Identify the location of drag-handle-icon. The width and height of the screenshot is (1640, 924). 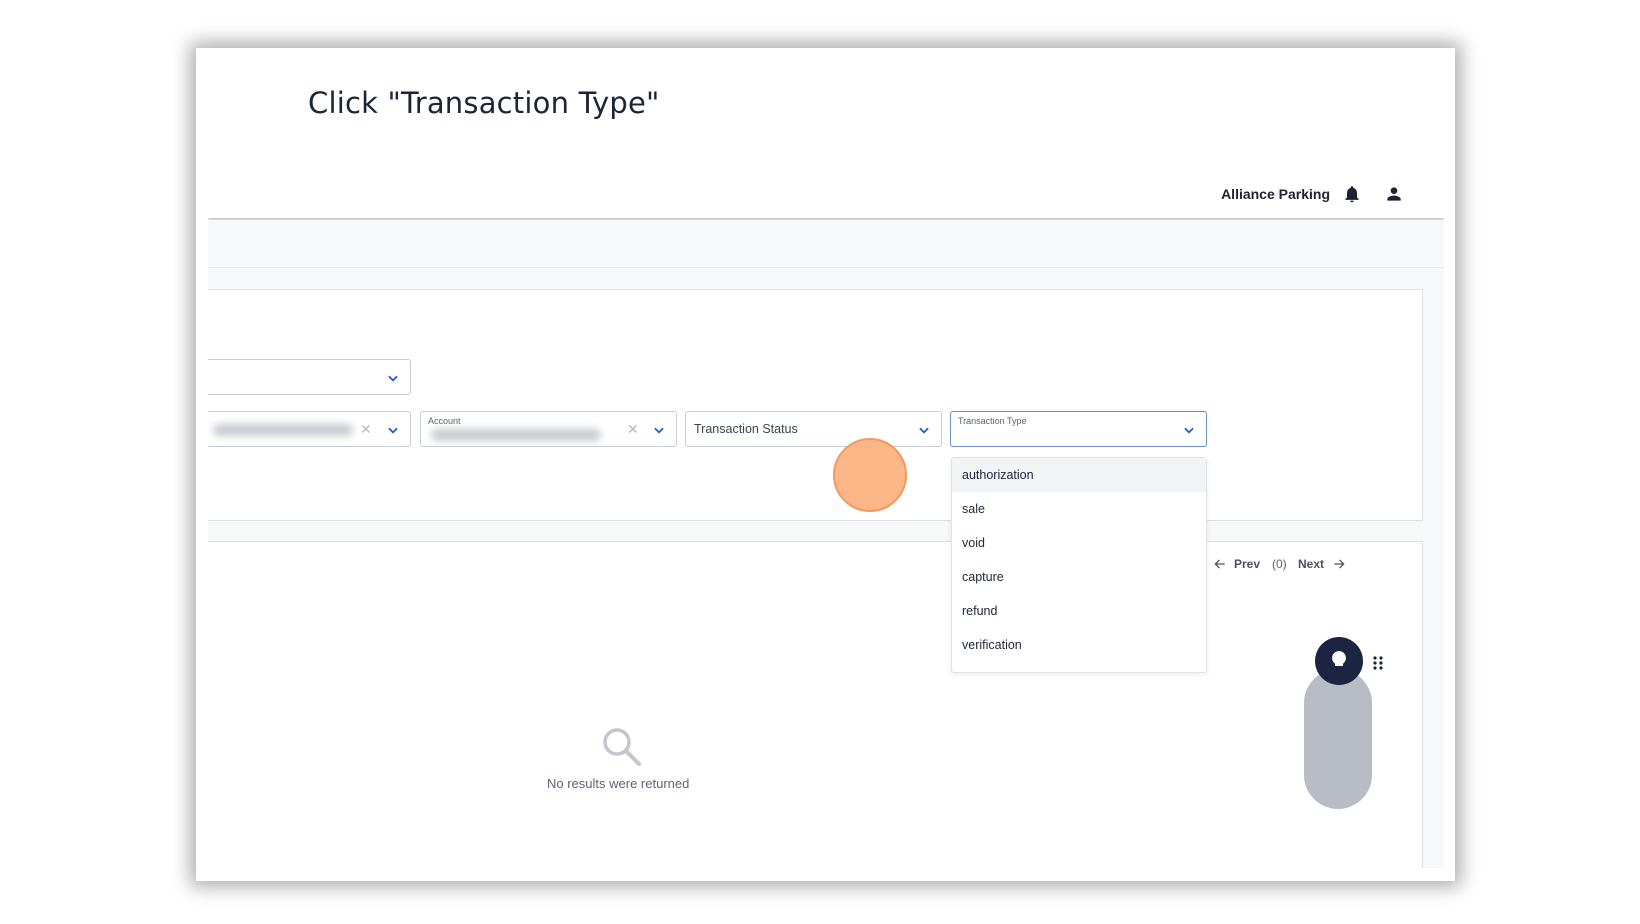
(1378, 663).